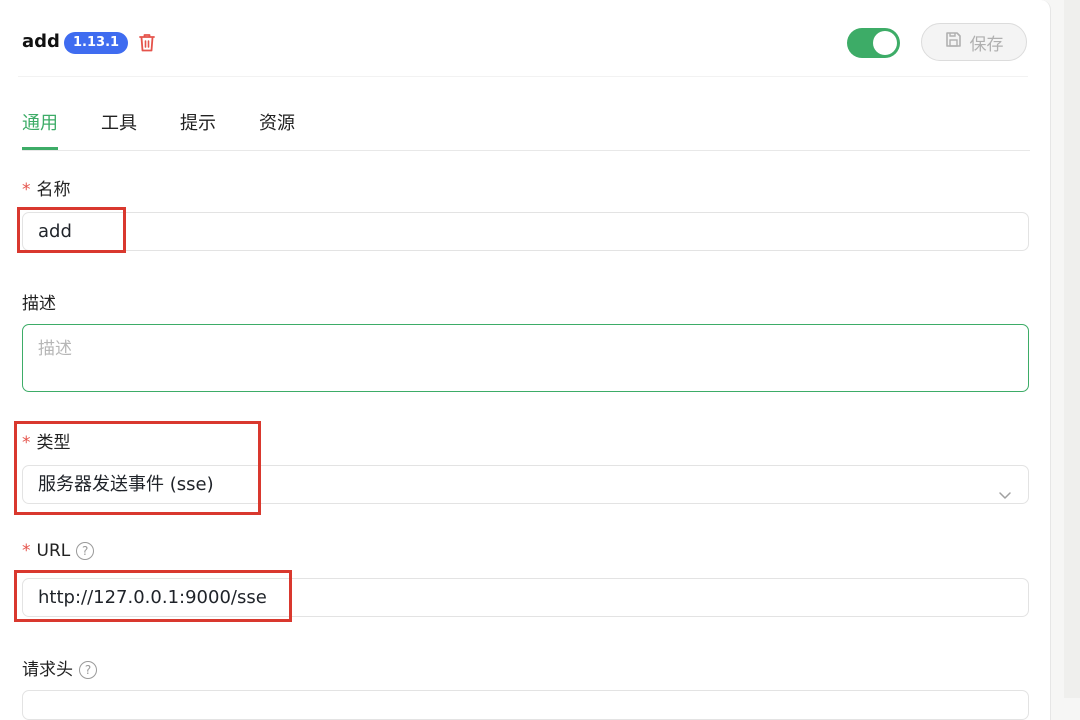 Image resolution: width=1080 pixels, height=720 pixels. What do you see at coordinates (986, 44) in the screenshot?
I see `save-label: 保存` at bounding box center [986, 44].